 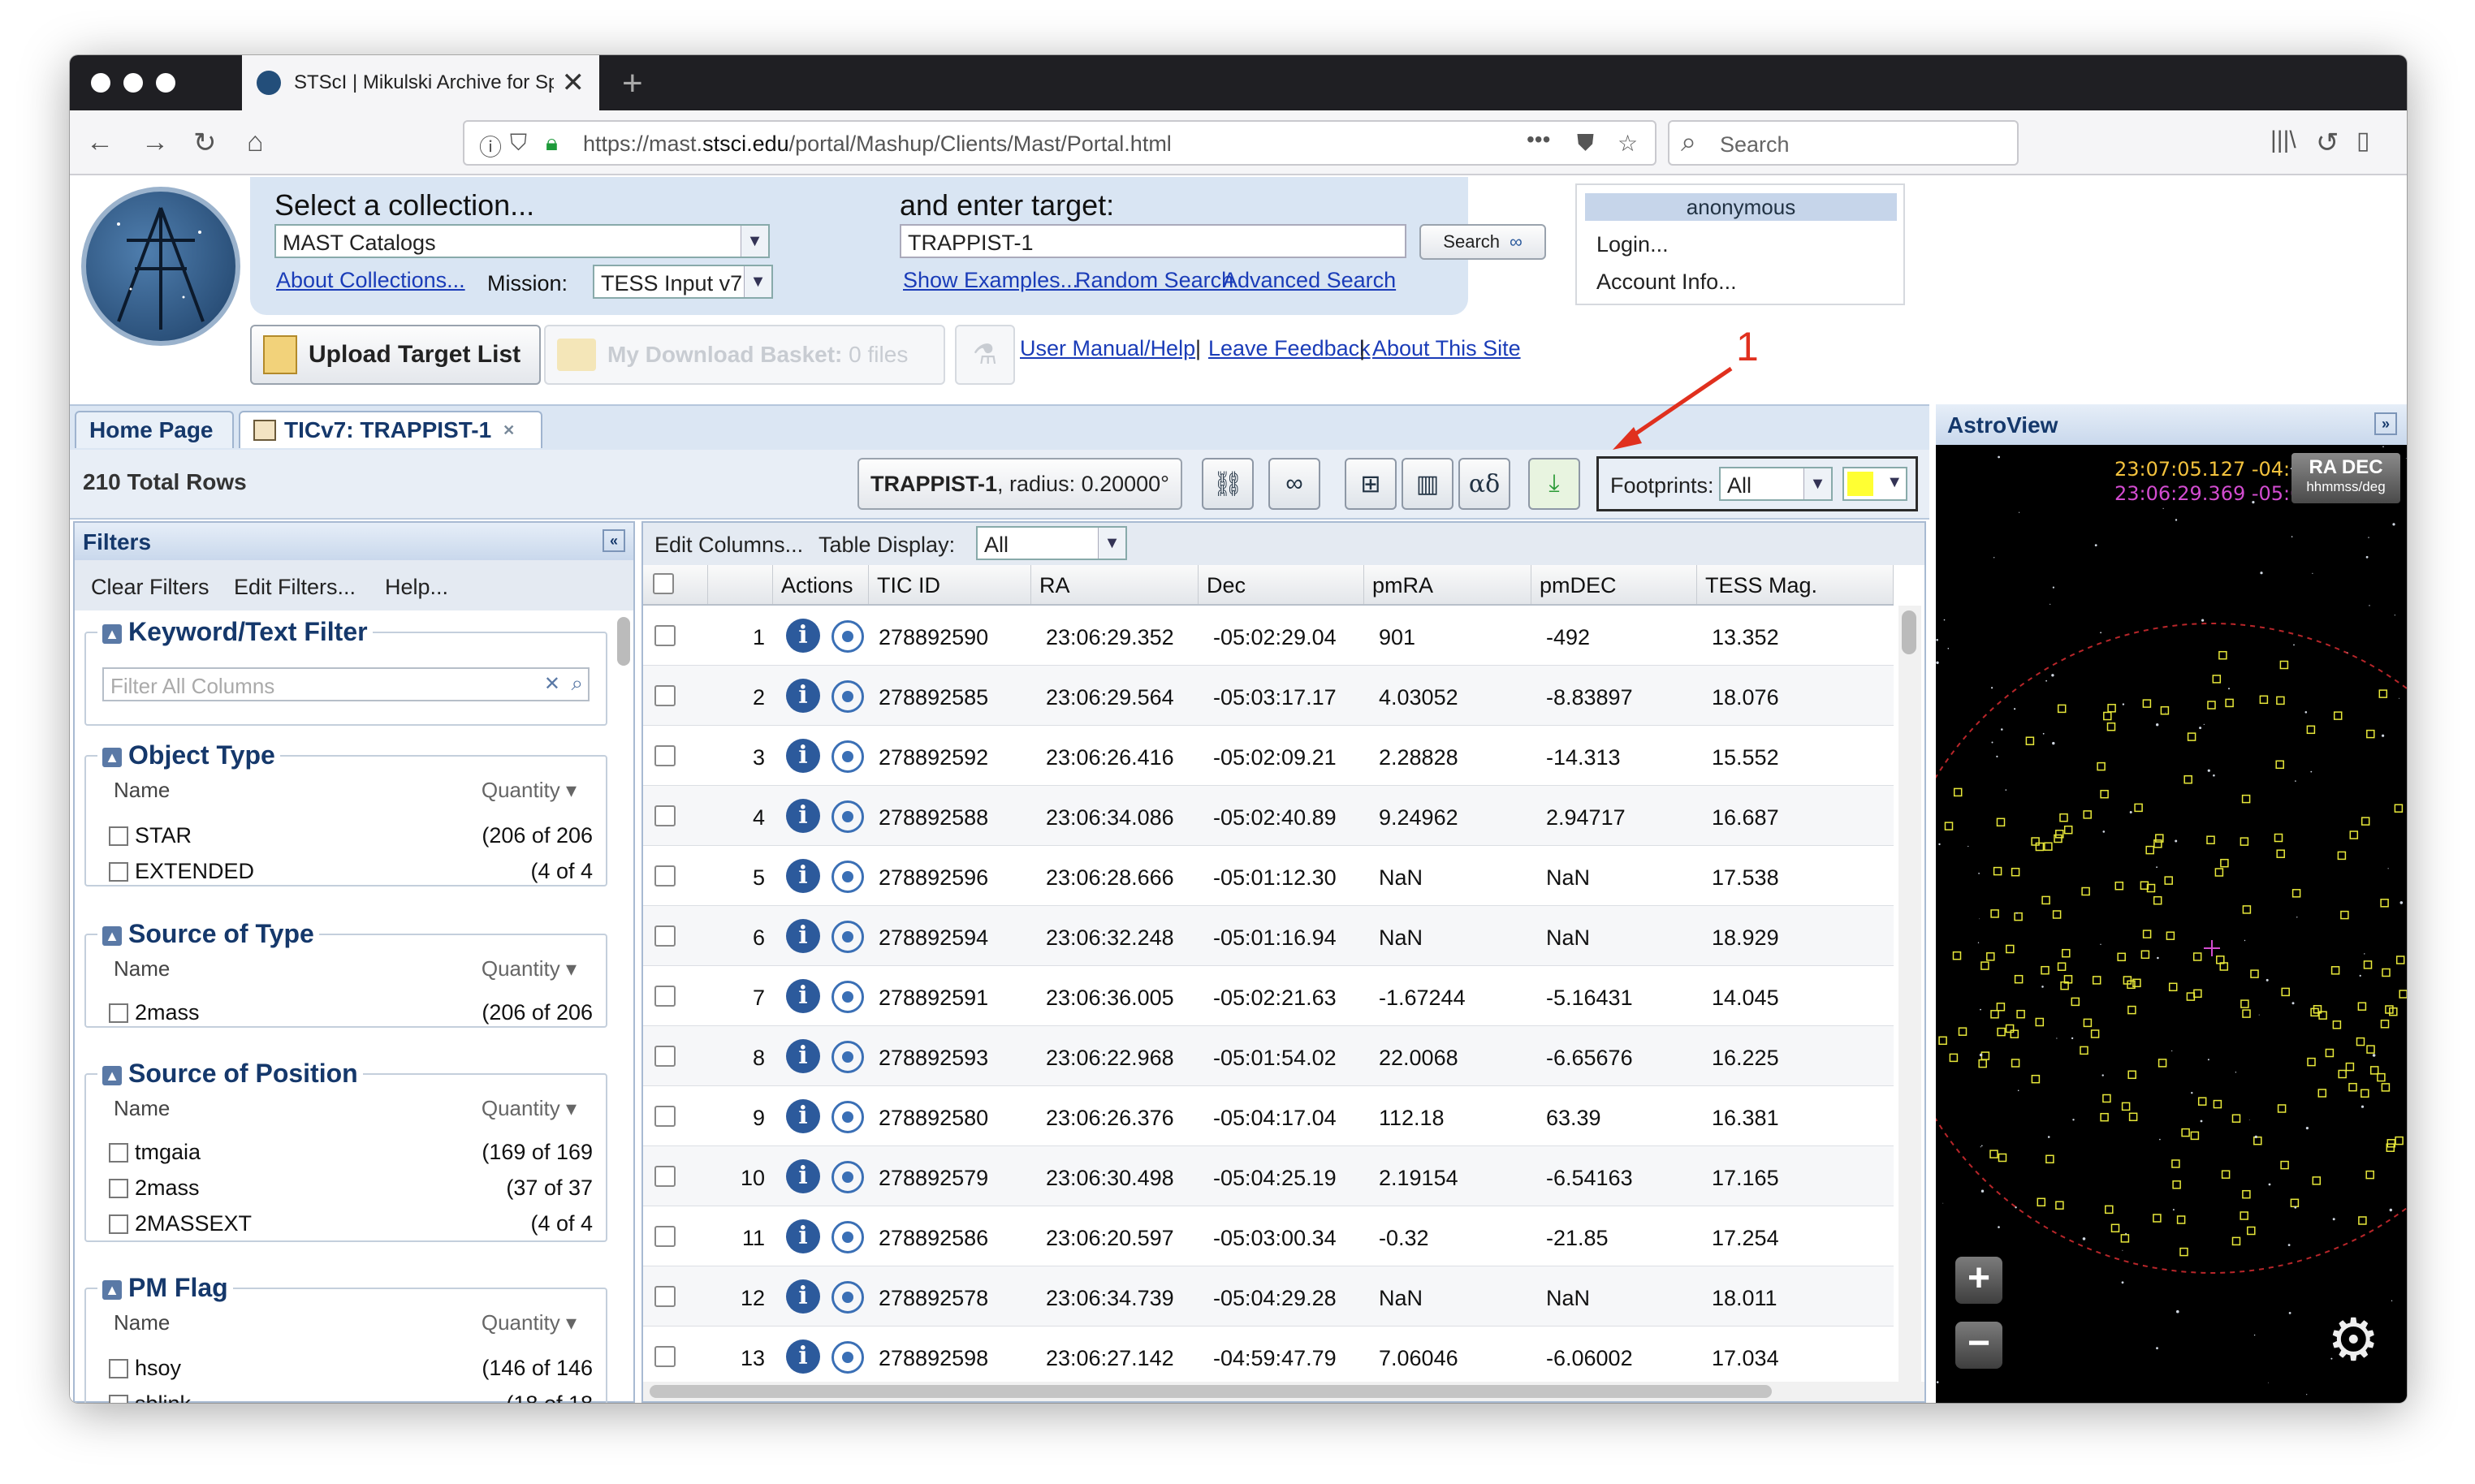 I want to click on vertical-scrollbar, so click(x=1909, y=995).